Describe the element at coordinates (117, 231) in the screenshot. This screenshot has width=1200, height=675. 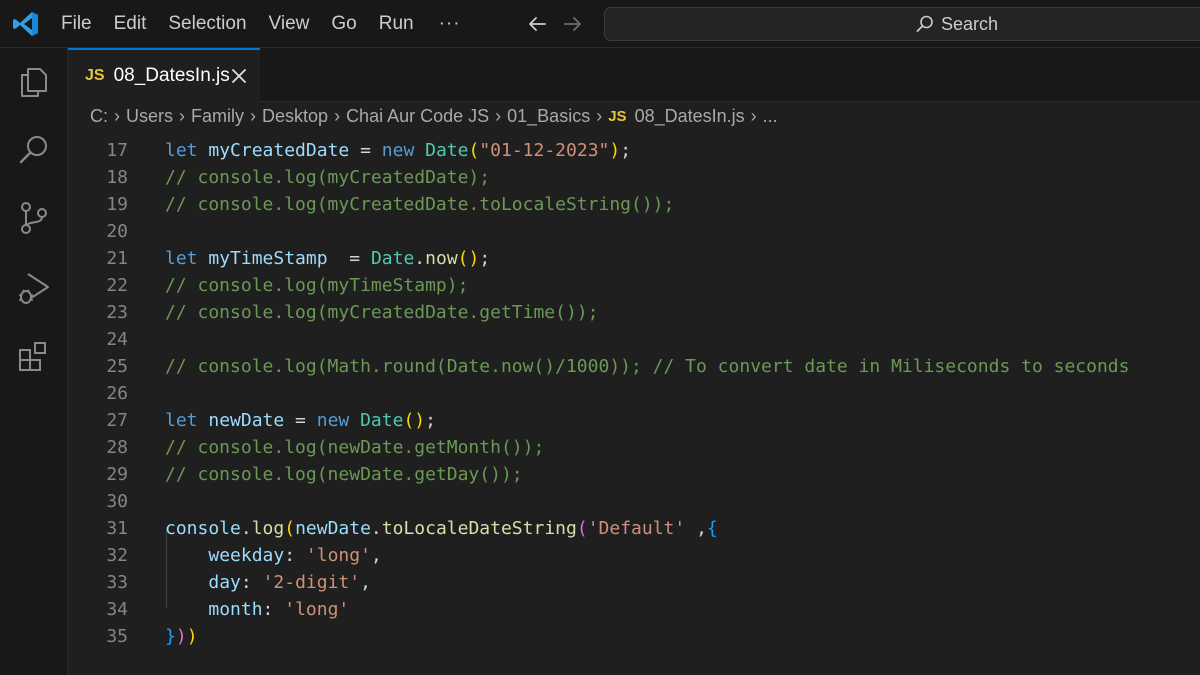
I see `line-number: 20` at that location.